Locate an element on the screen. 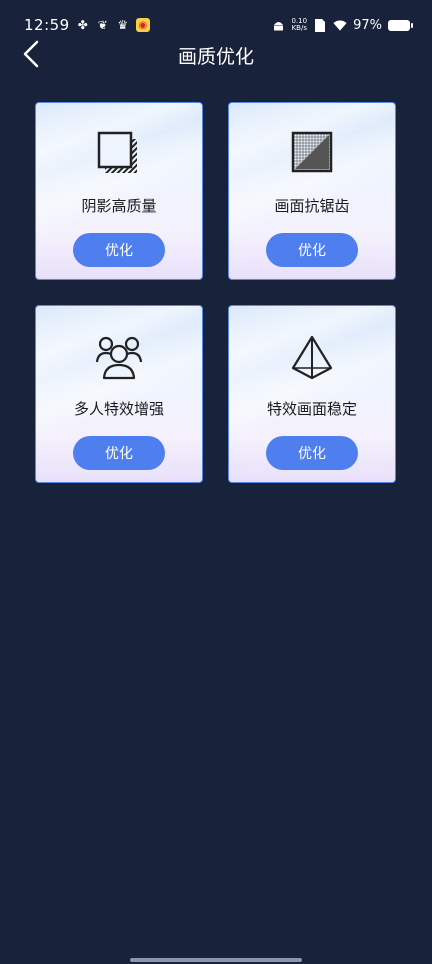  battery-icon is located at coordinates (400, 25).